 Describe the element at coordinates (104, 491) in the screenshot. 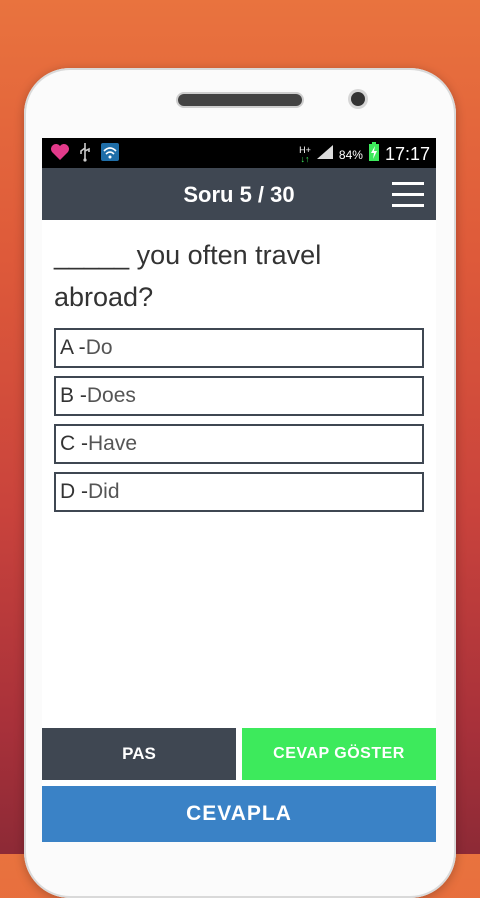

I see `option-text: Did` at that location.